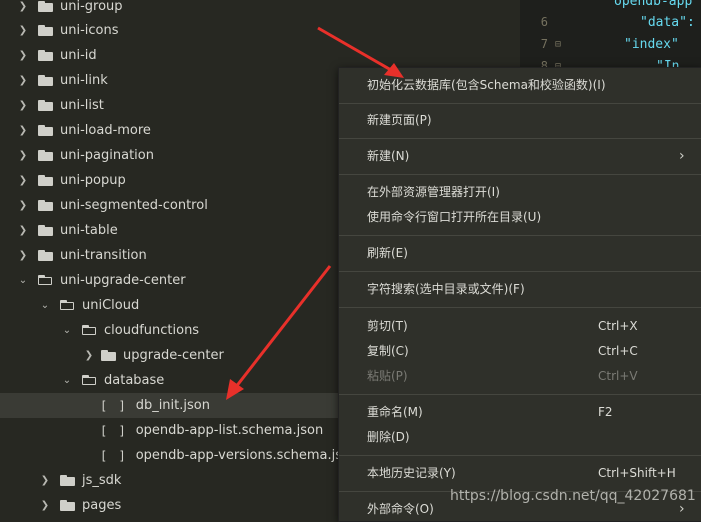 The width and height of the screenshot is (701, 522). I want to click on tree-item-label: uni-id, so click(78, 55).